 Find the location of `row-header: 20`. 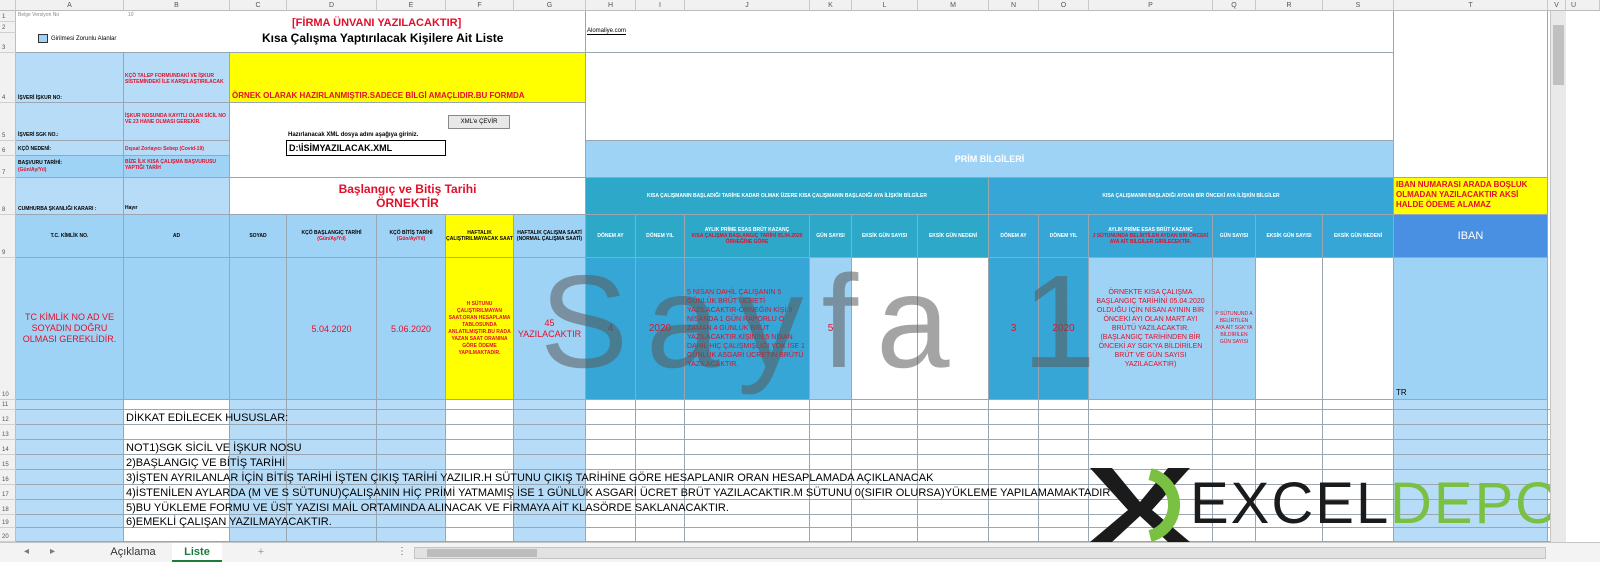

row-header: 20 is located at coordinates (8, 535).